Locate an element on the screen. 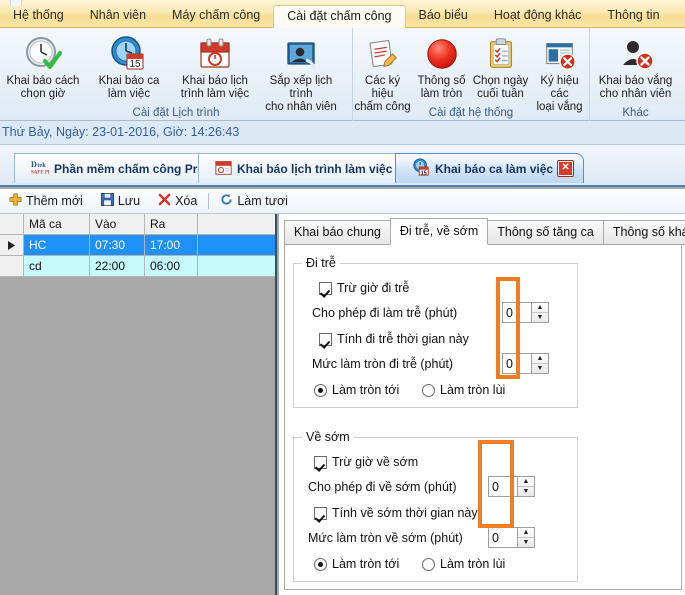 This screenshot has height=595, width=685. ribbon-button-khai-bao-cach-chon-gio: Khai báo cách chọn giờ is located at coordinates (43, 66).